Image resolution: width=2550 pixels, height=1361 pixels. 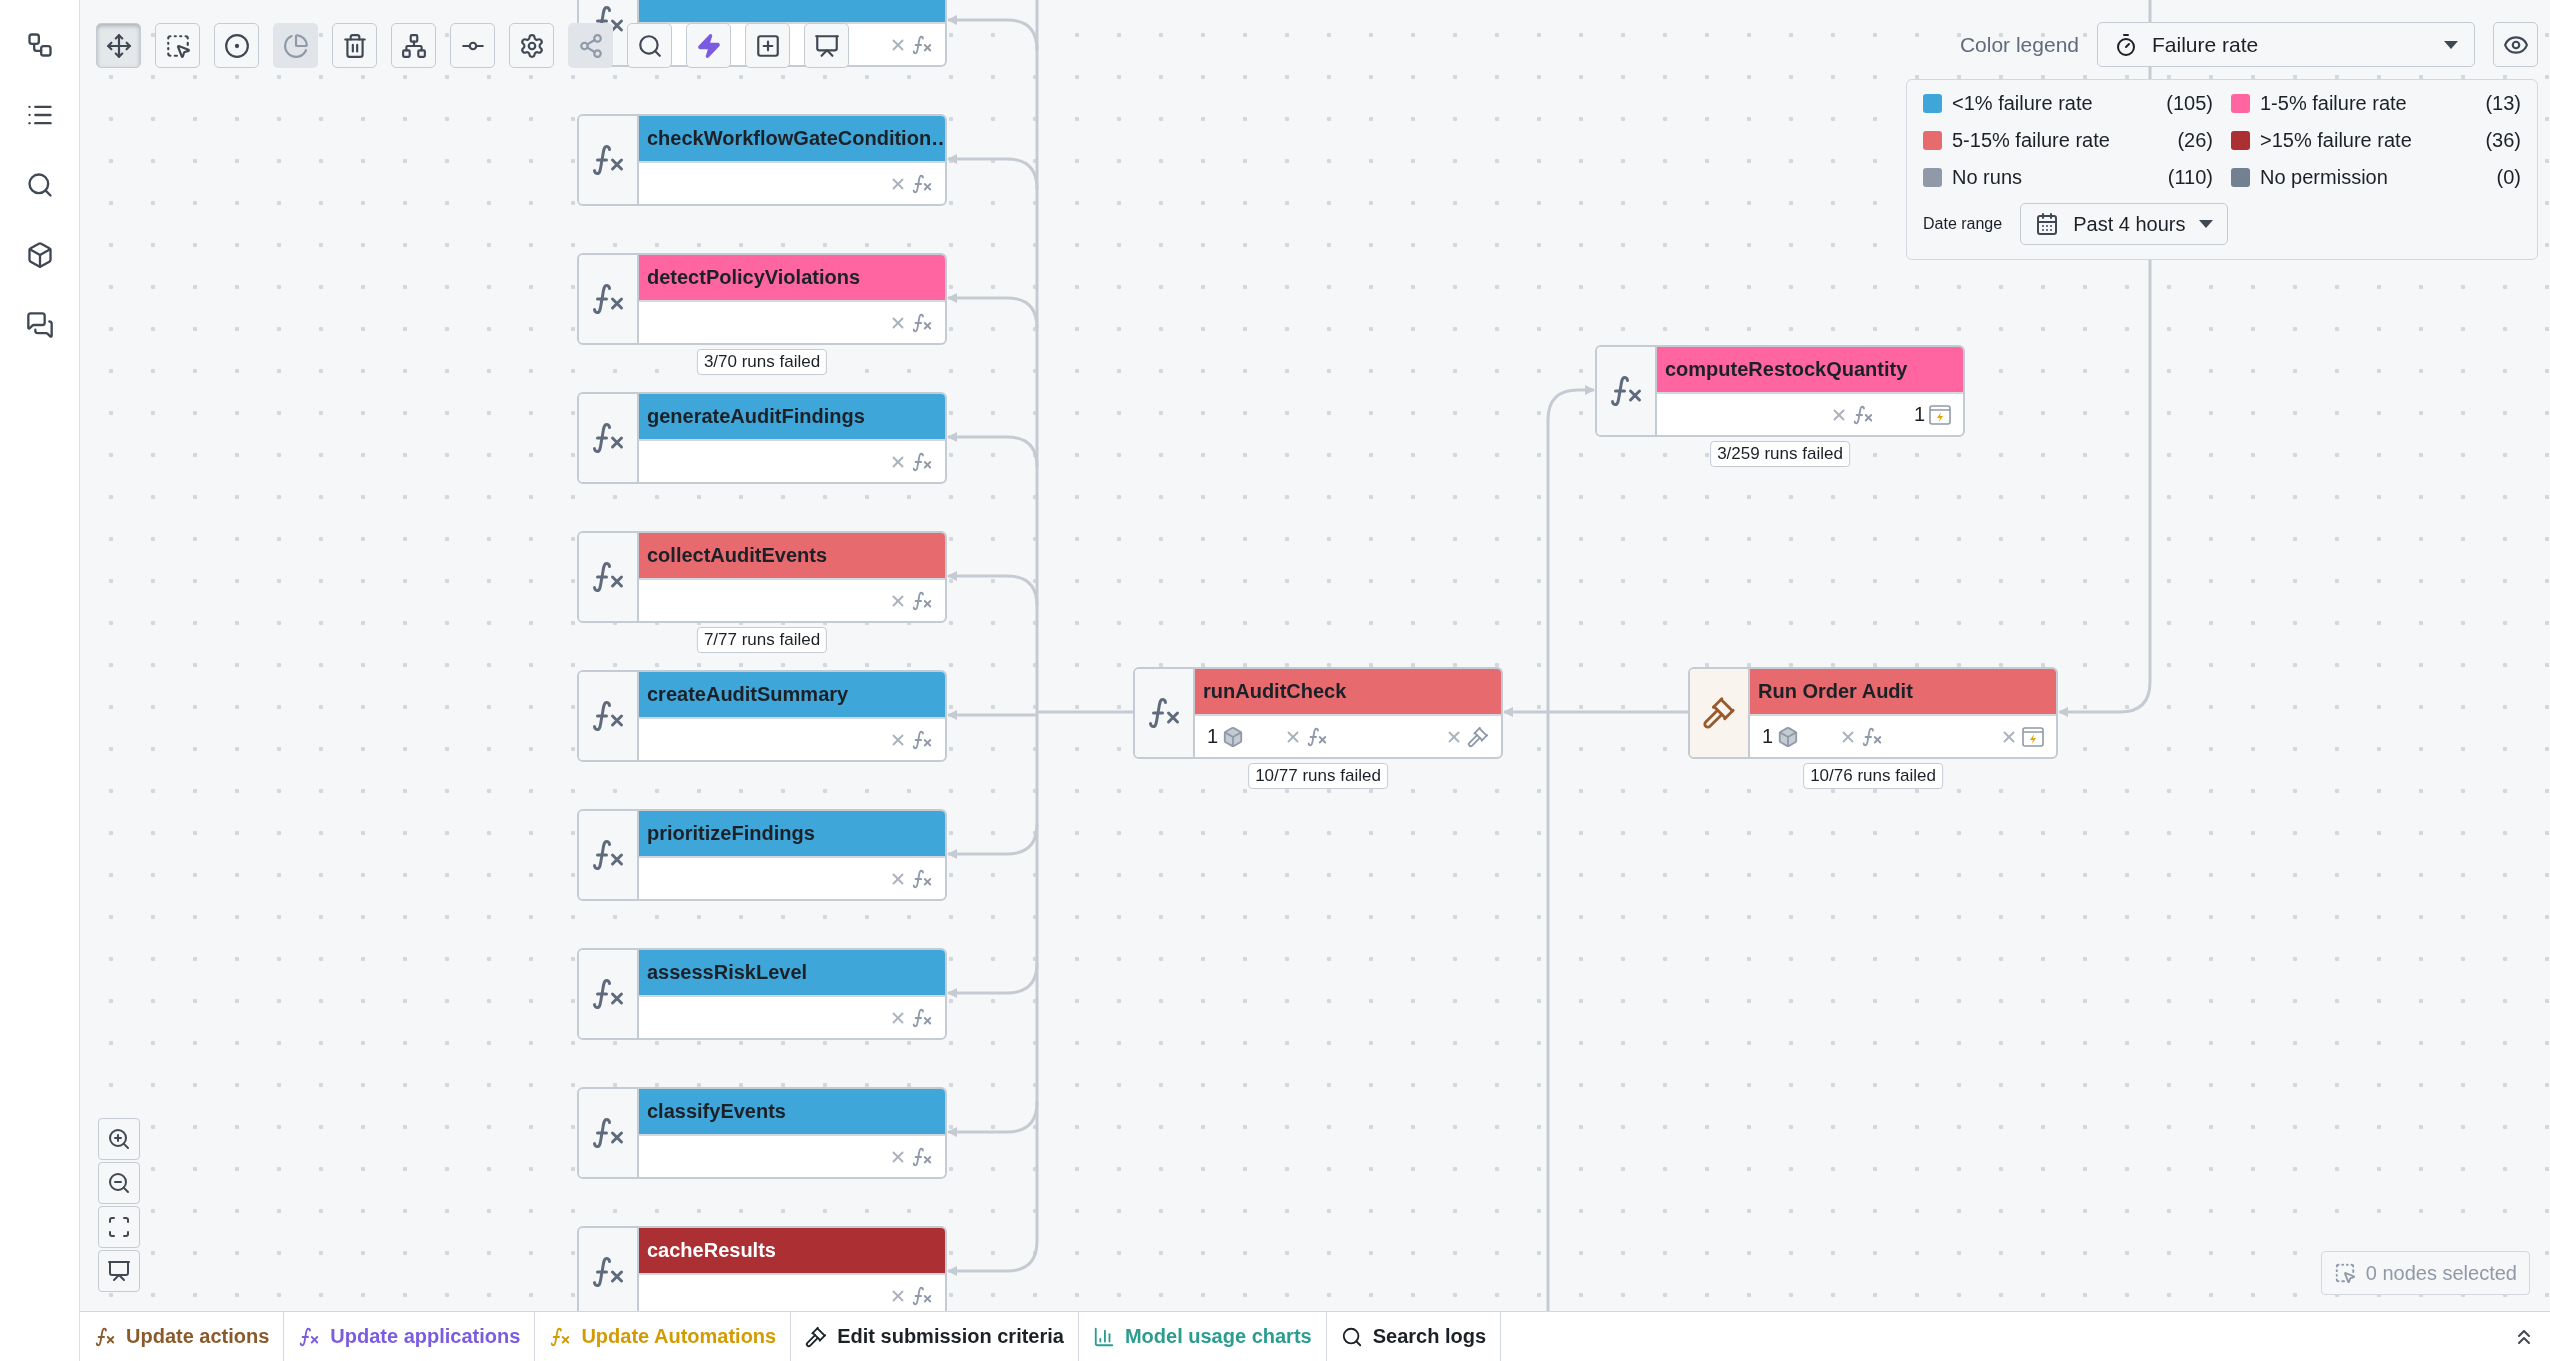 What do you see at coordinates (762, 362) in the screenshot?
I see `runs-failed-label: 3/70 runs failed` at bounding box center [762, 362].